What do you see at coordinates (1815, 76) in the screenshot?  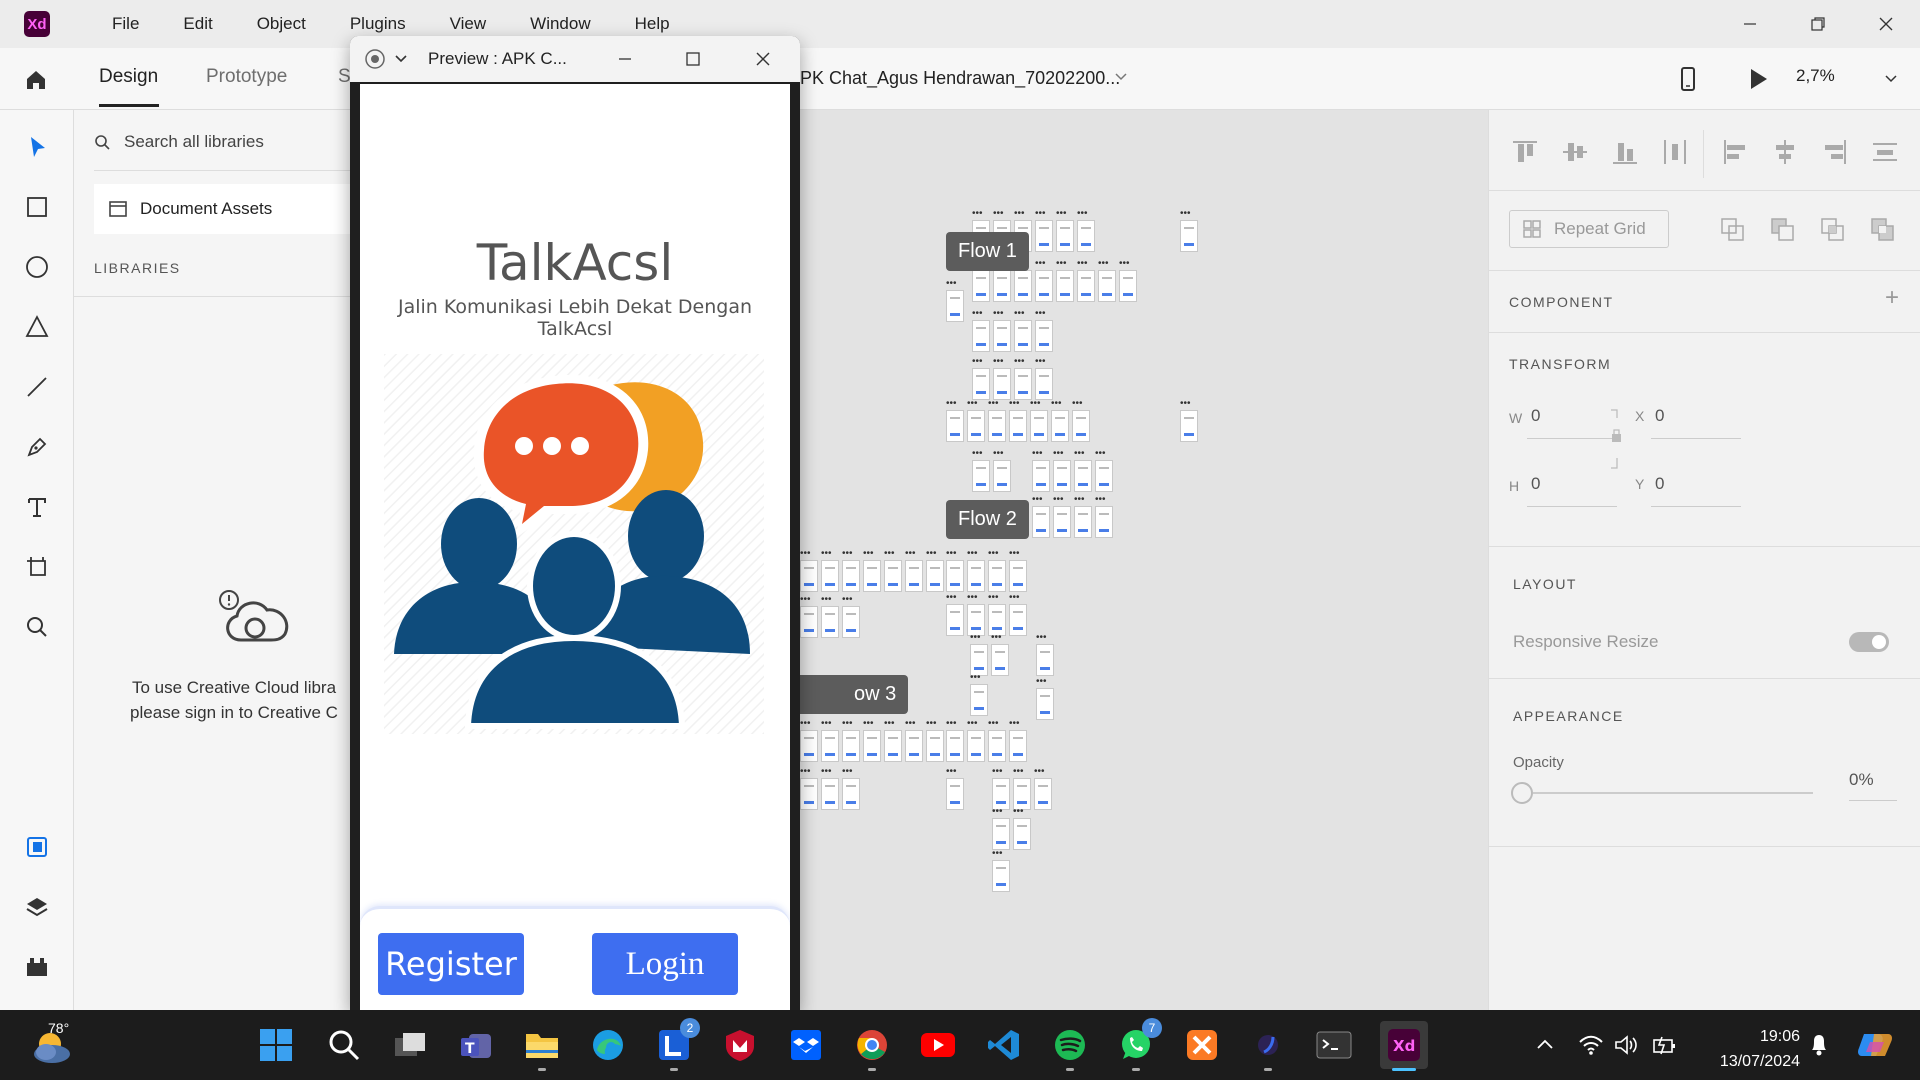 I see `zoom-level: 2,7%` at bounding box center [1815, 76].